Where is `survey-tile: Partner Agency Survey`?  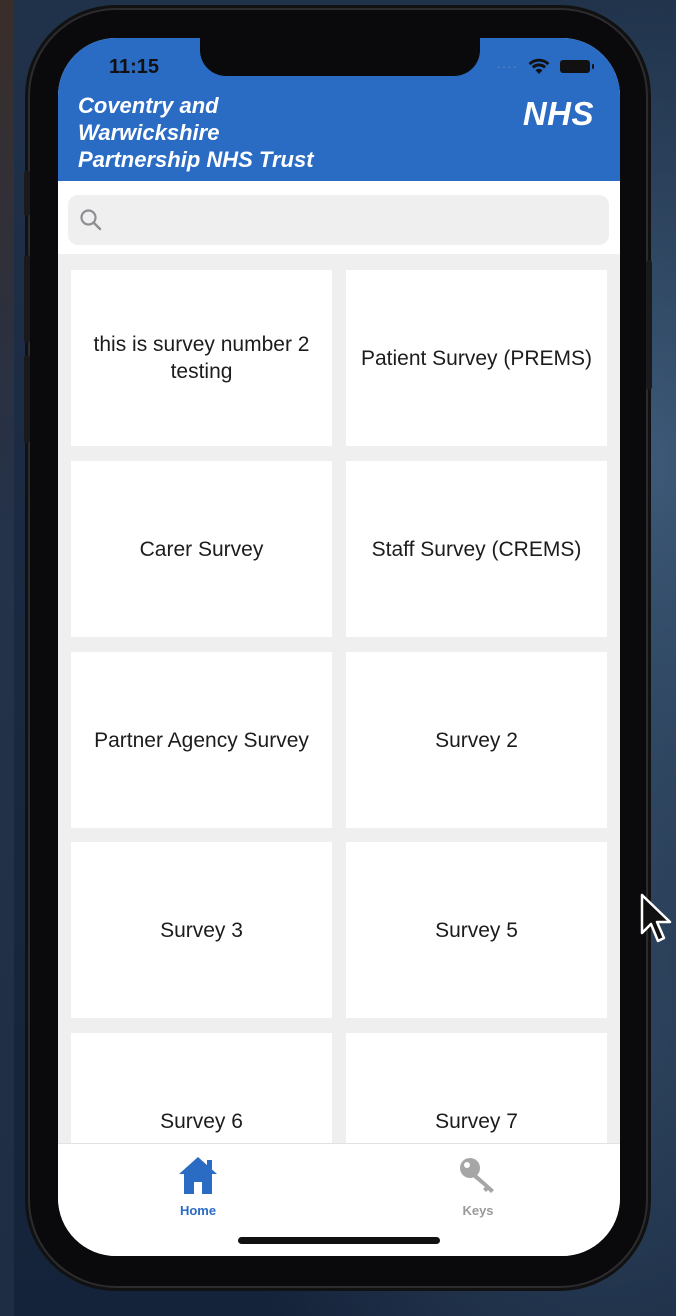 survey-tile: Partner Agency Survey is located at coordinates (201, 740).